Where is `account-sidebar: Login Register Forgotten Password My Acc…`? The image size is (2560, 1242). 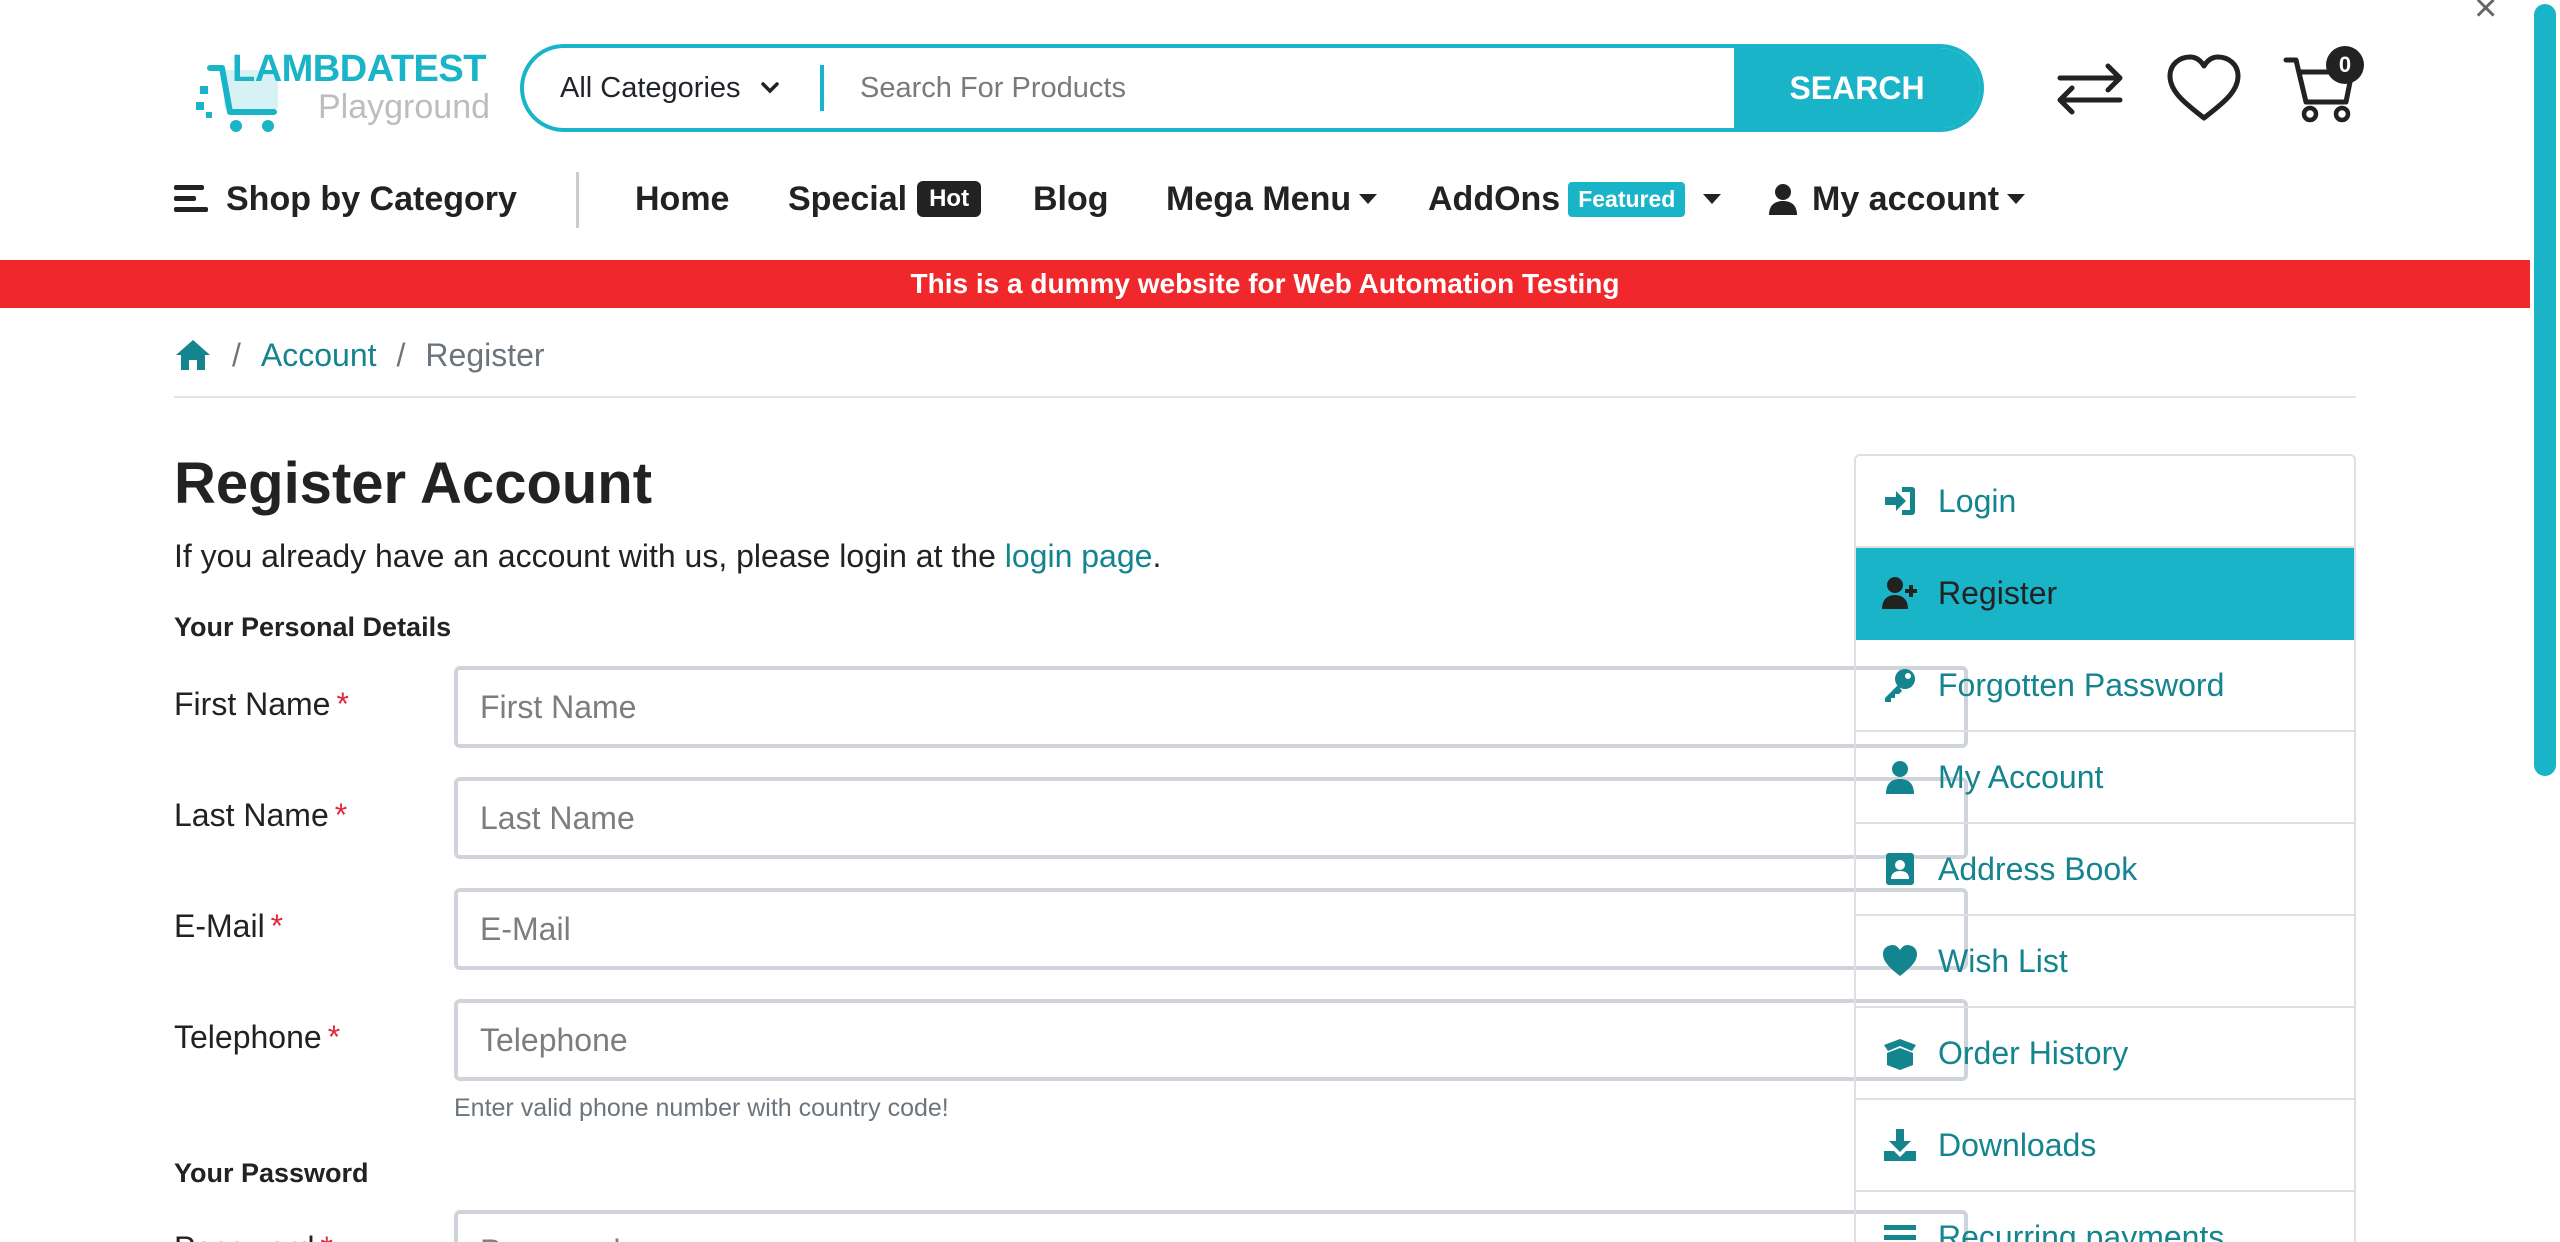
account-sidebar: Login Register Forgotten Password My Acc… is located at coordinates (2105, 848).